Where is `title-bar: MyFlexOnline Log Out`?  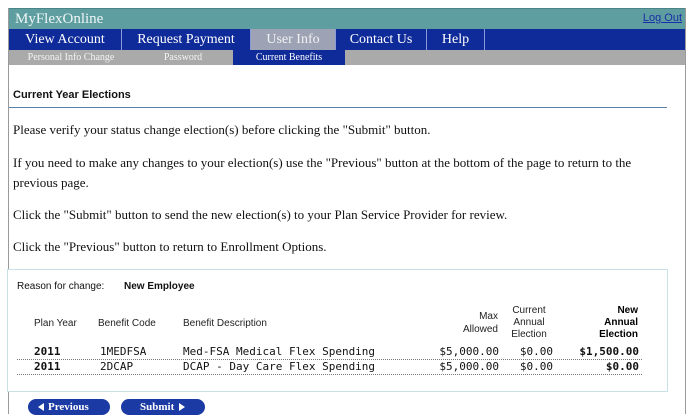
title-bar: MyFlexOnline Log Out is located at coordinates (347, 18).